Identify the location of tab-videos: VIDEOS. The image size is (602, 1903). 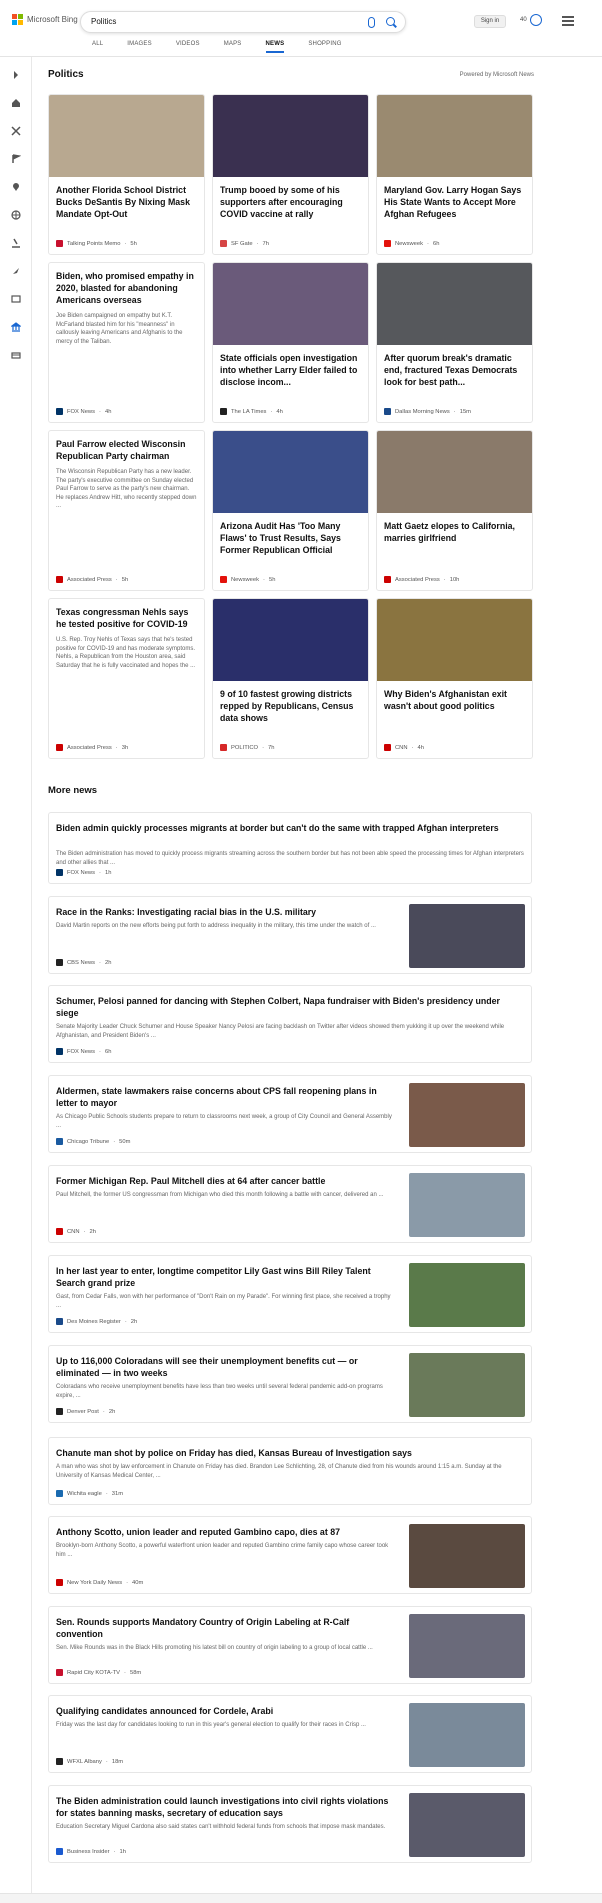
(188, 47).